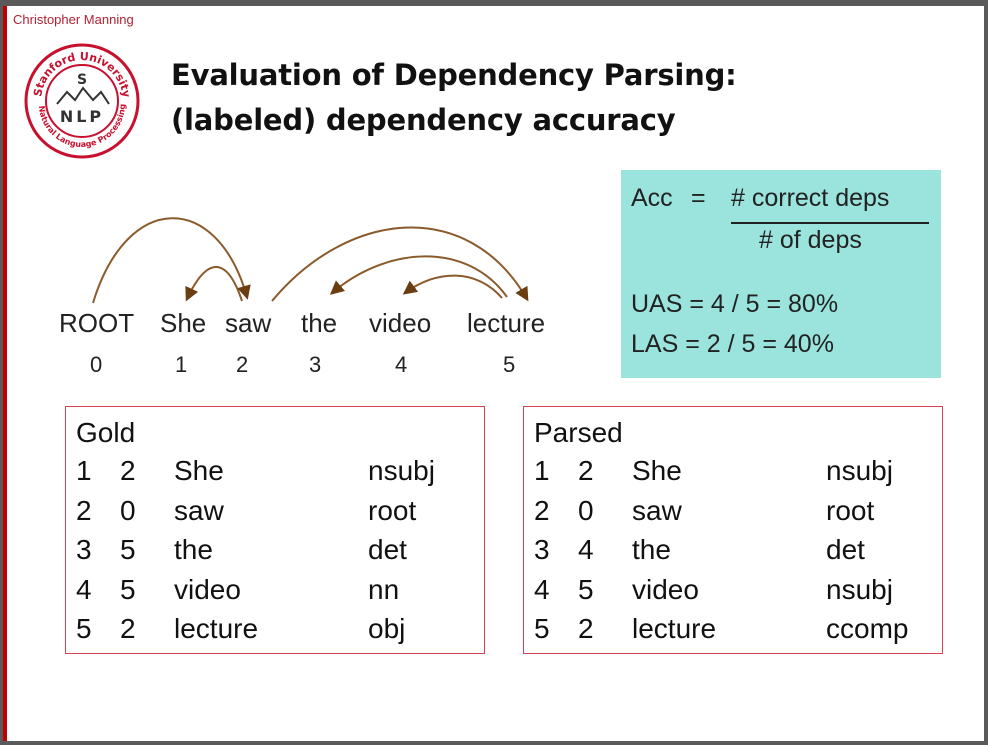  Describe the element at coordinates (214, 284) in the screenshot. I see `arc-saw-she` at that location.